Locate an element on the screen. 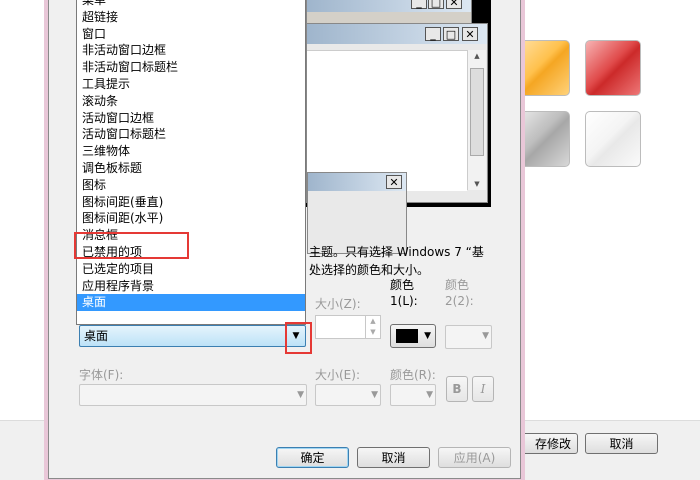 This screenshot has width=700, height=480. preview-window-client is located at coordinates (387, 120).